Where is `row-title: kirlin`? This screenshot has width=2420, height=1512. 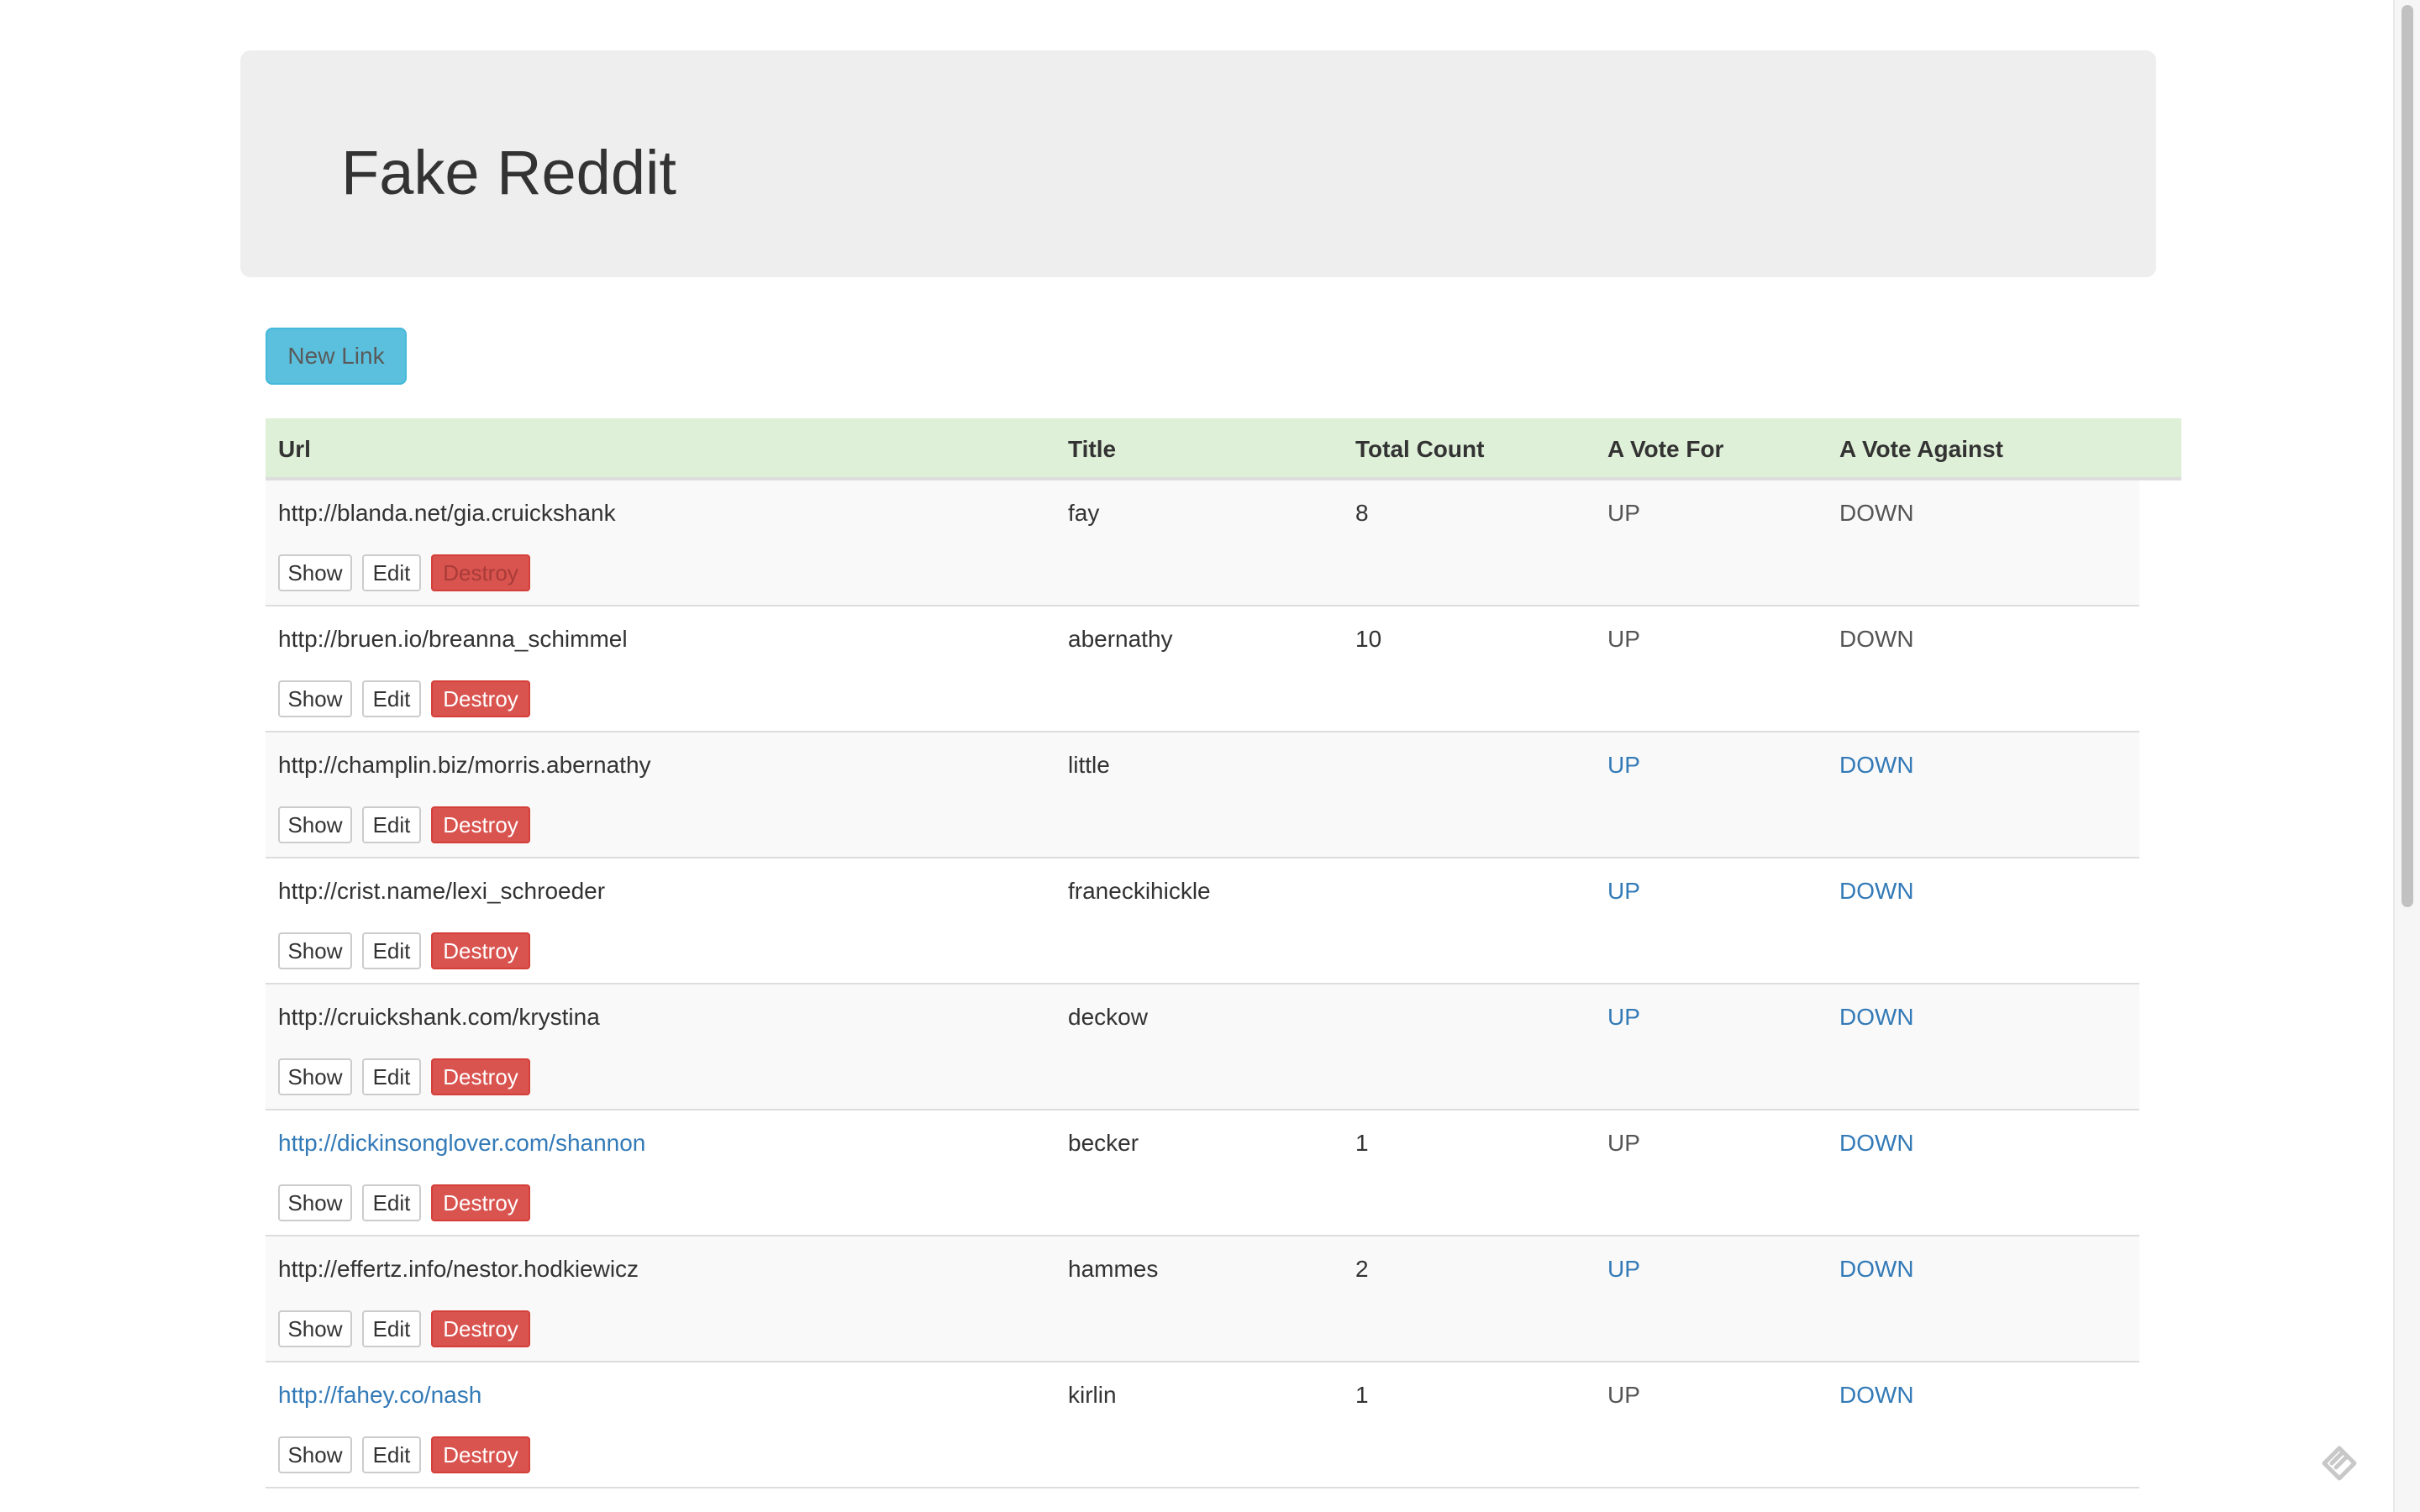
row-title: kirlin is located at coordinates (1092, 1395).